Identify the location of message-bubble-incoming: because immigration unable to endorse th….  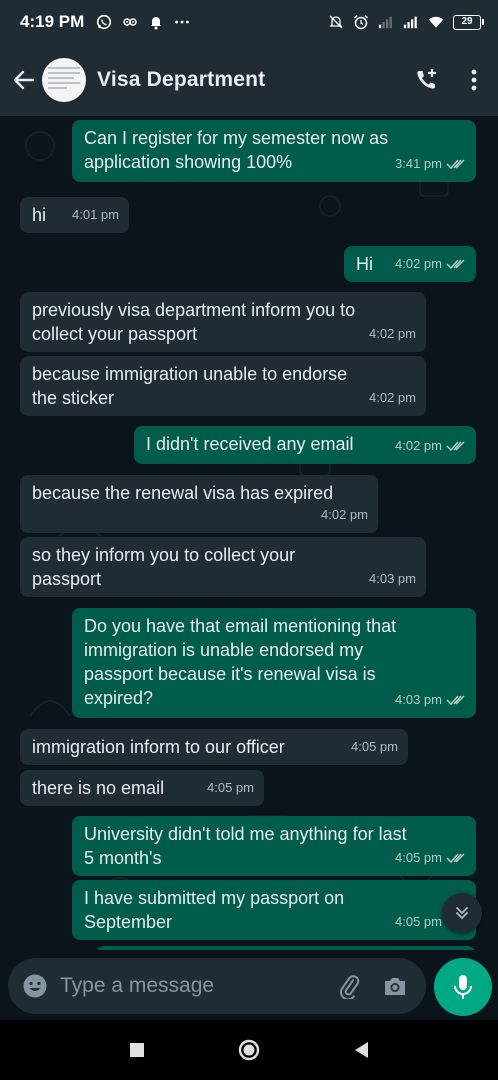
(223, 386).